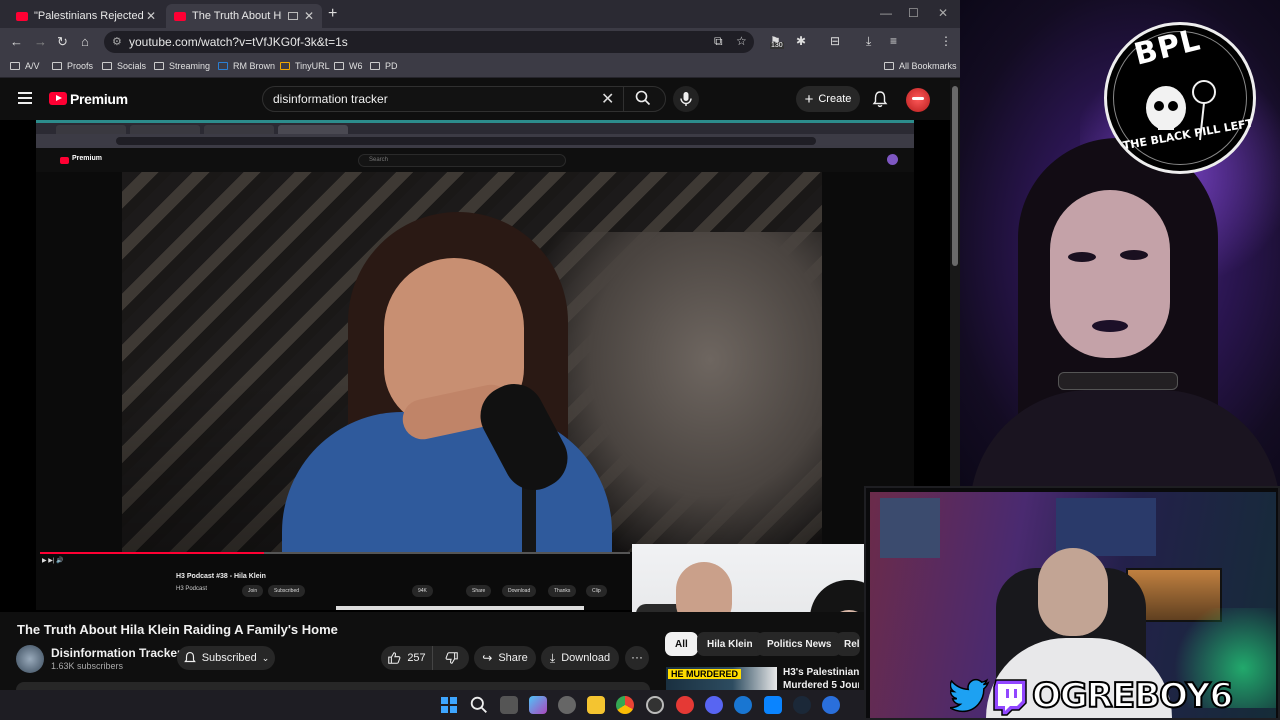  I want to click on bookmark-label: PD, so click(391, 66).